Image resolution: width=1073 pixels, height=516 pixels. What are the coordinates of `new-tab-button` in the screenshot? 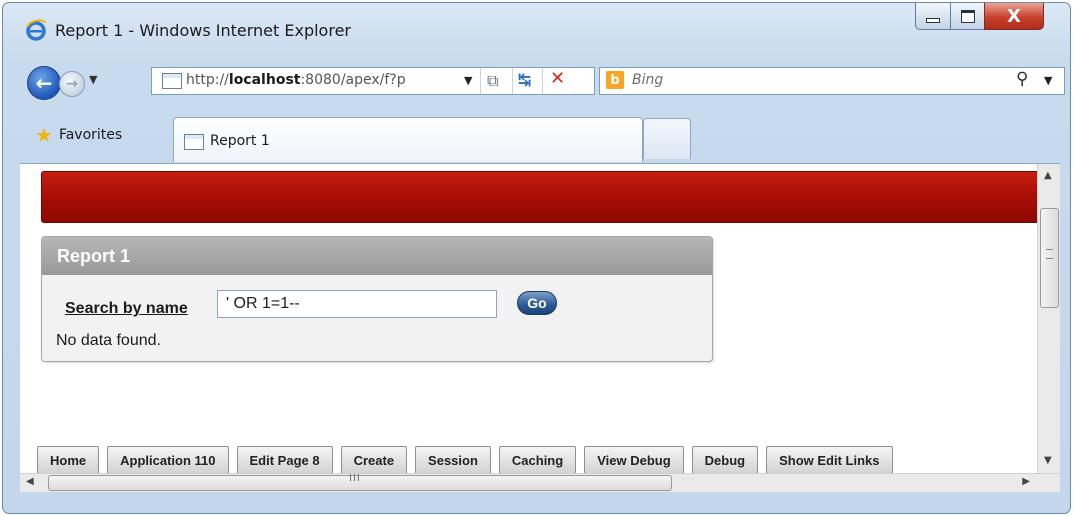 It's located at (667, 138).